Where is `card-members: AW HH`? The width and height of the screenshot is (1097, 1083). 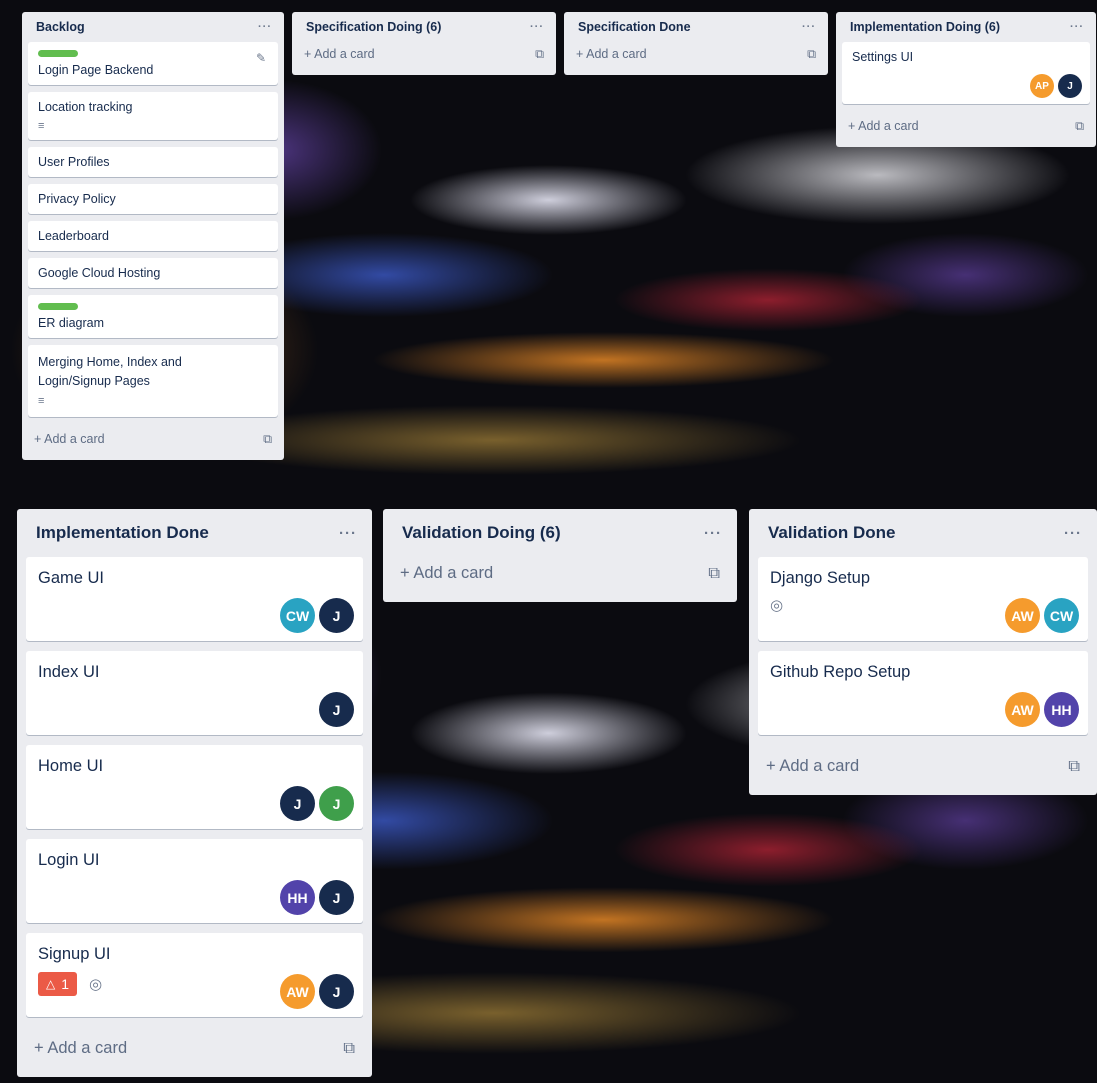
card-members: AW HH is located at coordinates (1042, 709).